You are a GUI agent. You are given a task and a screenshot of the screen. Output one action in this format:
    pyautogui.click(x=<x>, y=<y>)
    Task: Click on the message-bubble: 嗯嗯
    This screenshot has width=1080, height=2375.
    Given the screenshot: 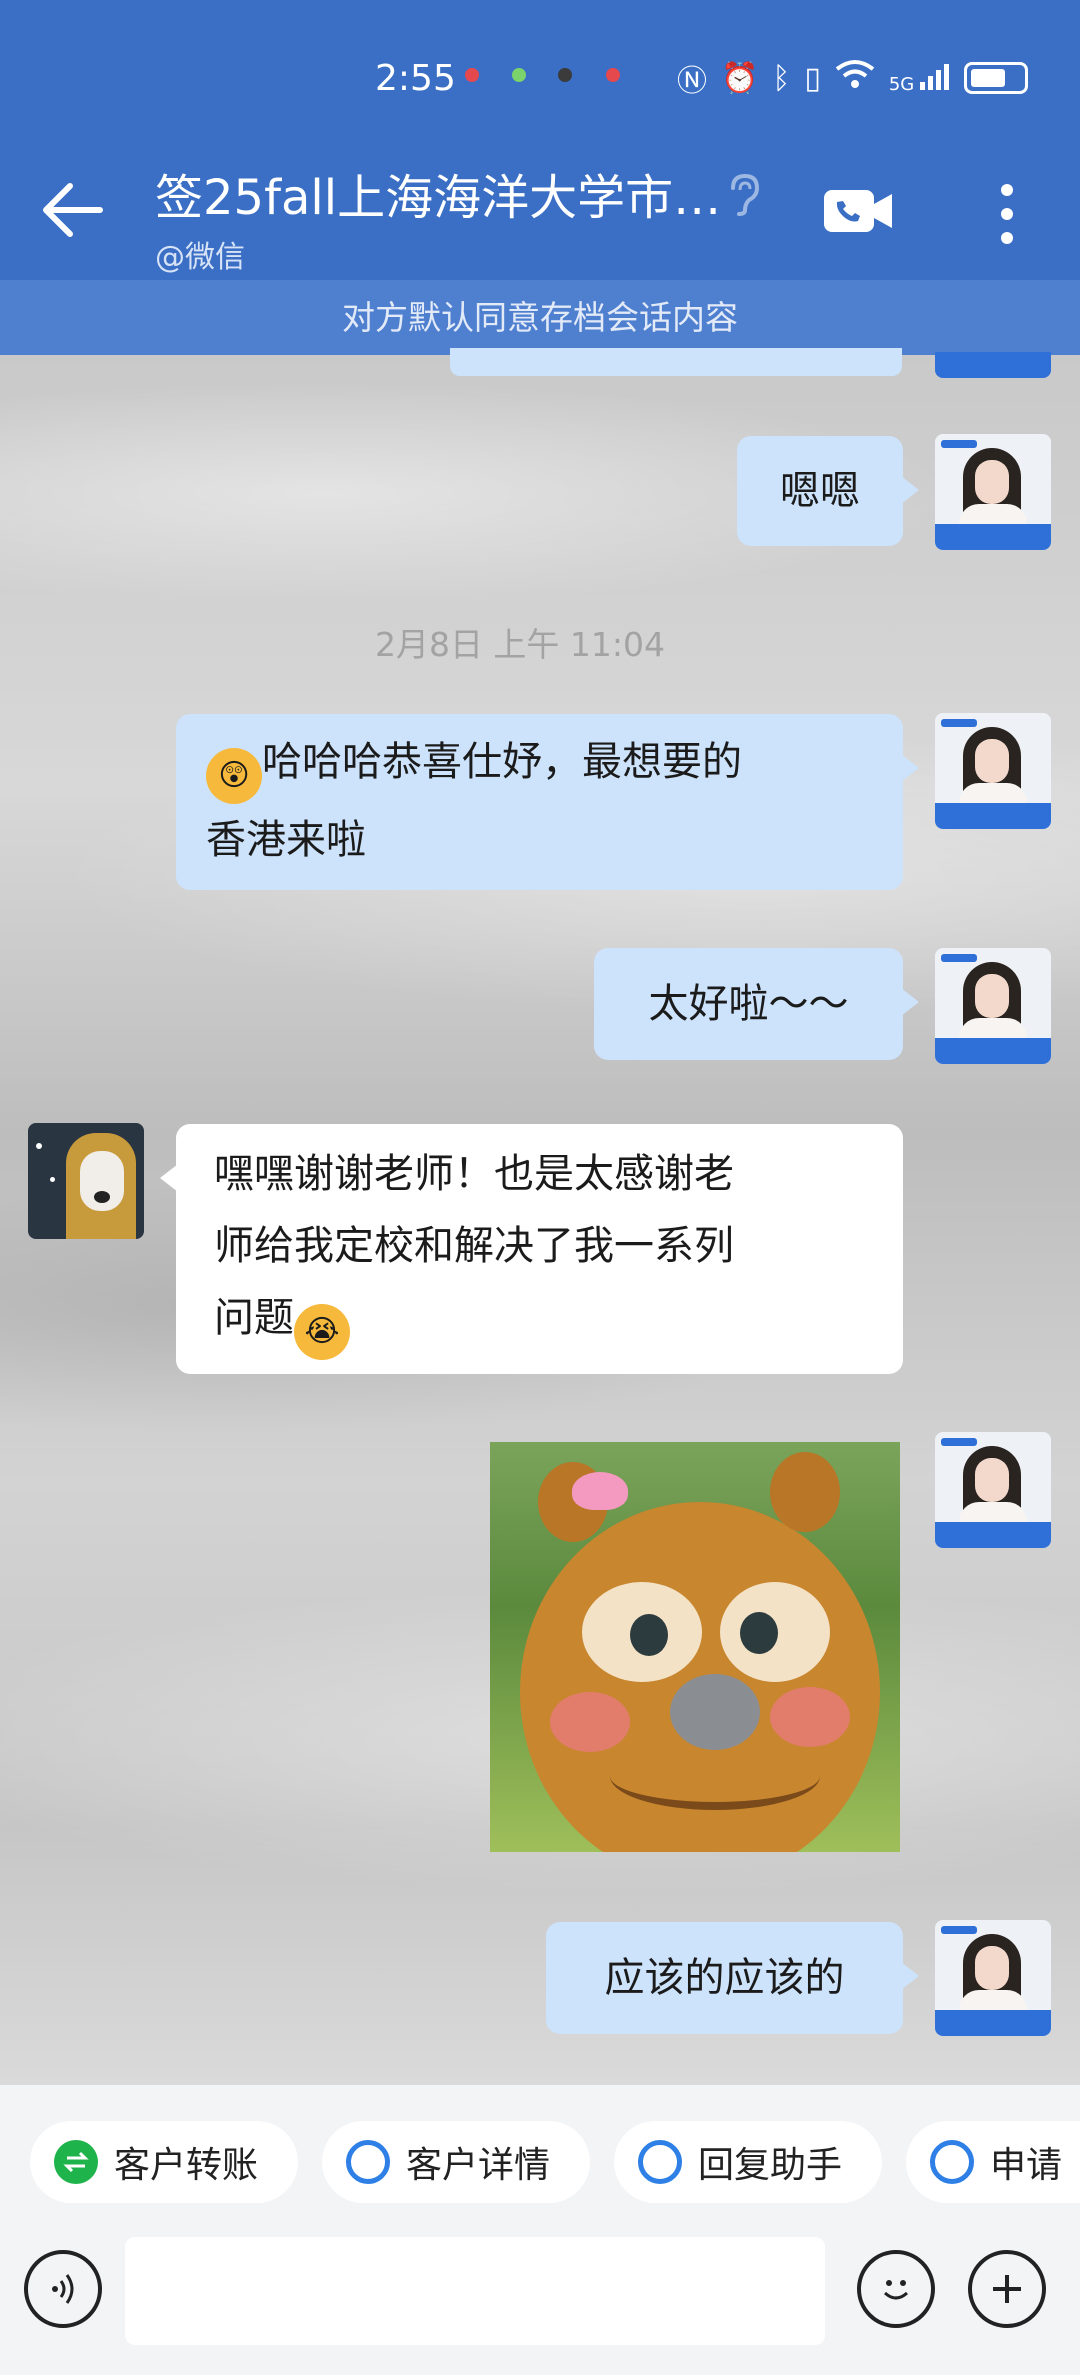 What is the action you would take?
    pyautogui.click(x=828, y=491)
    